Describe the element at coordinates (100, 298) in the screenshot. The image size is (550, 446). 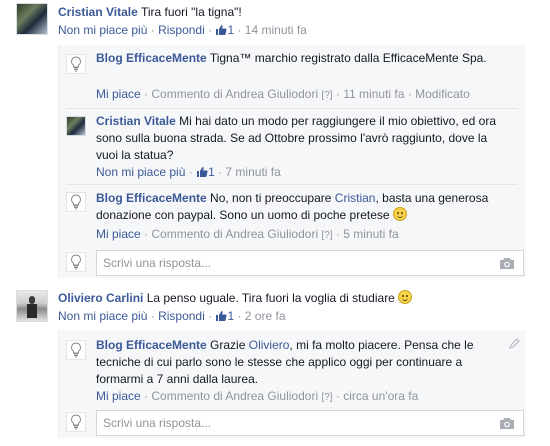
I see `comment-author: Oliviero Carlini` at that location.